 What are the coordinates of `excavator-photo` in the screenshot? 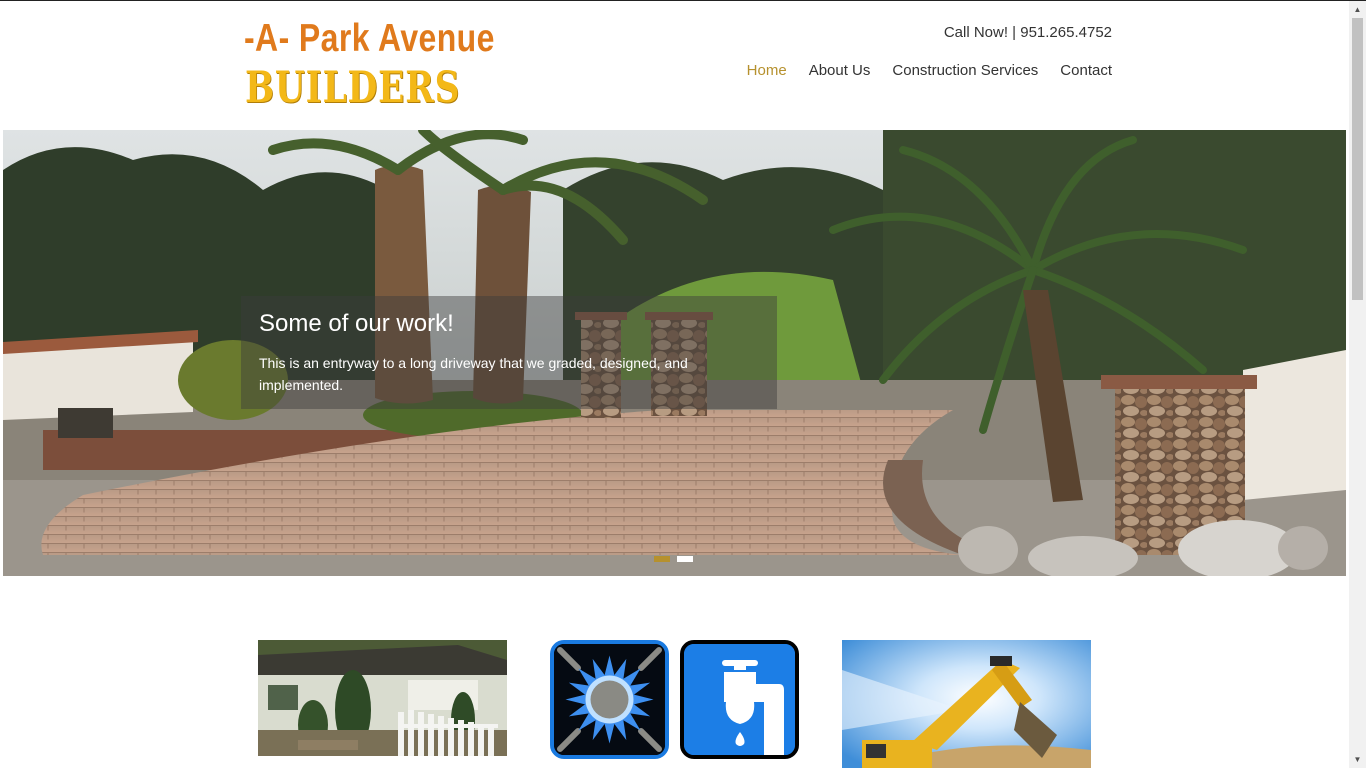 It's located at (966, 704).